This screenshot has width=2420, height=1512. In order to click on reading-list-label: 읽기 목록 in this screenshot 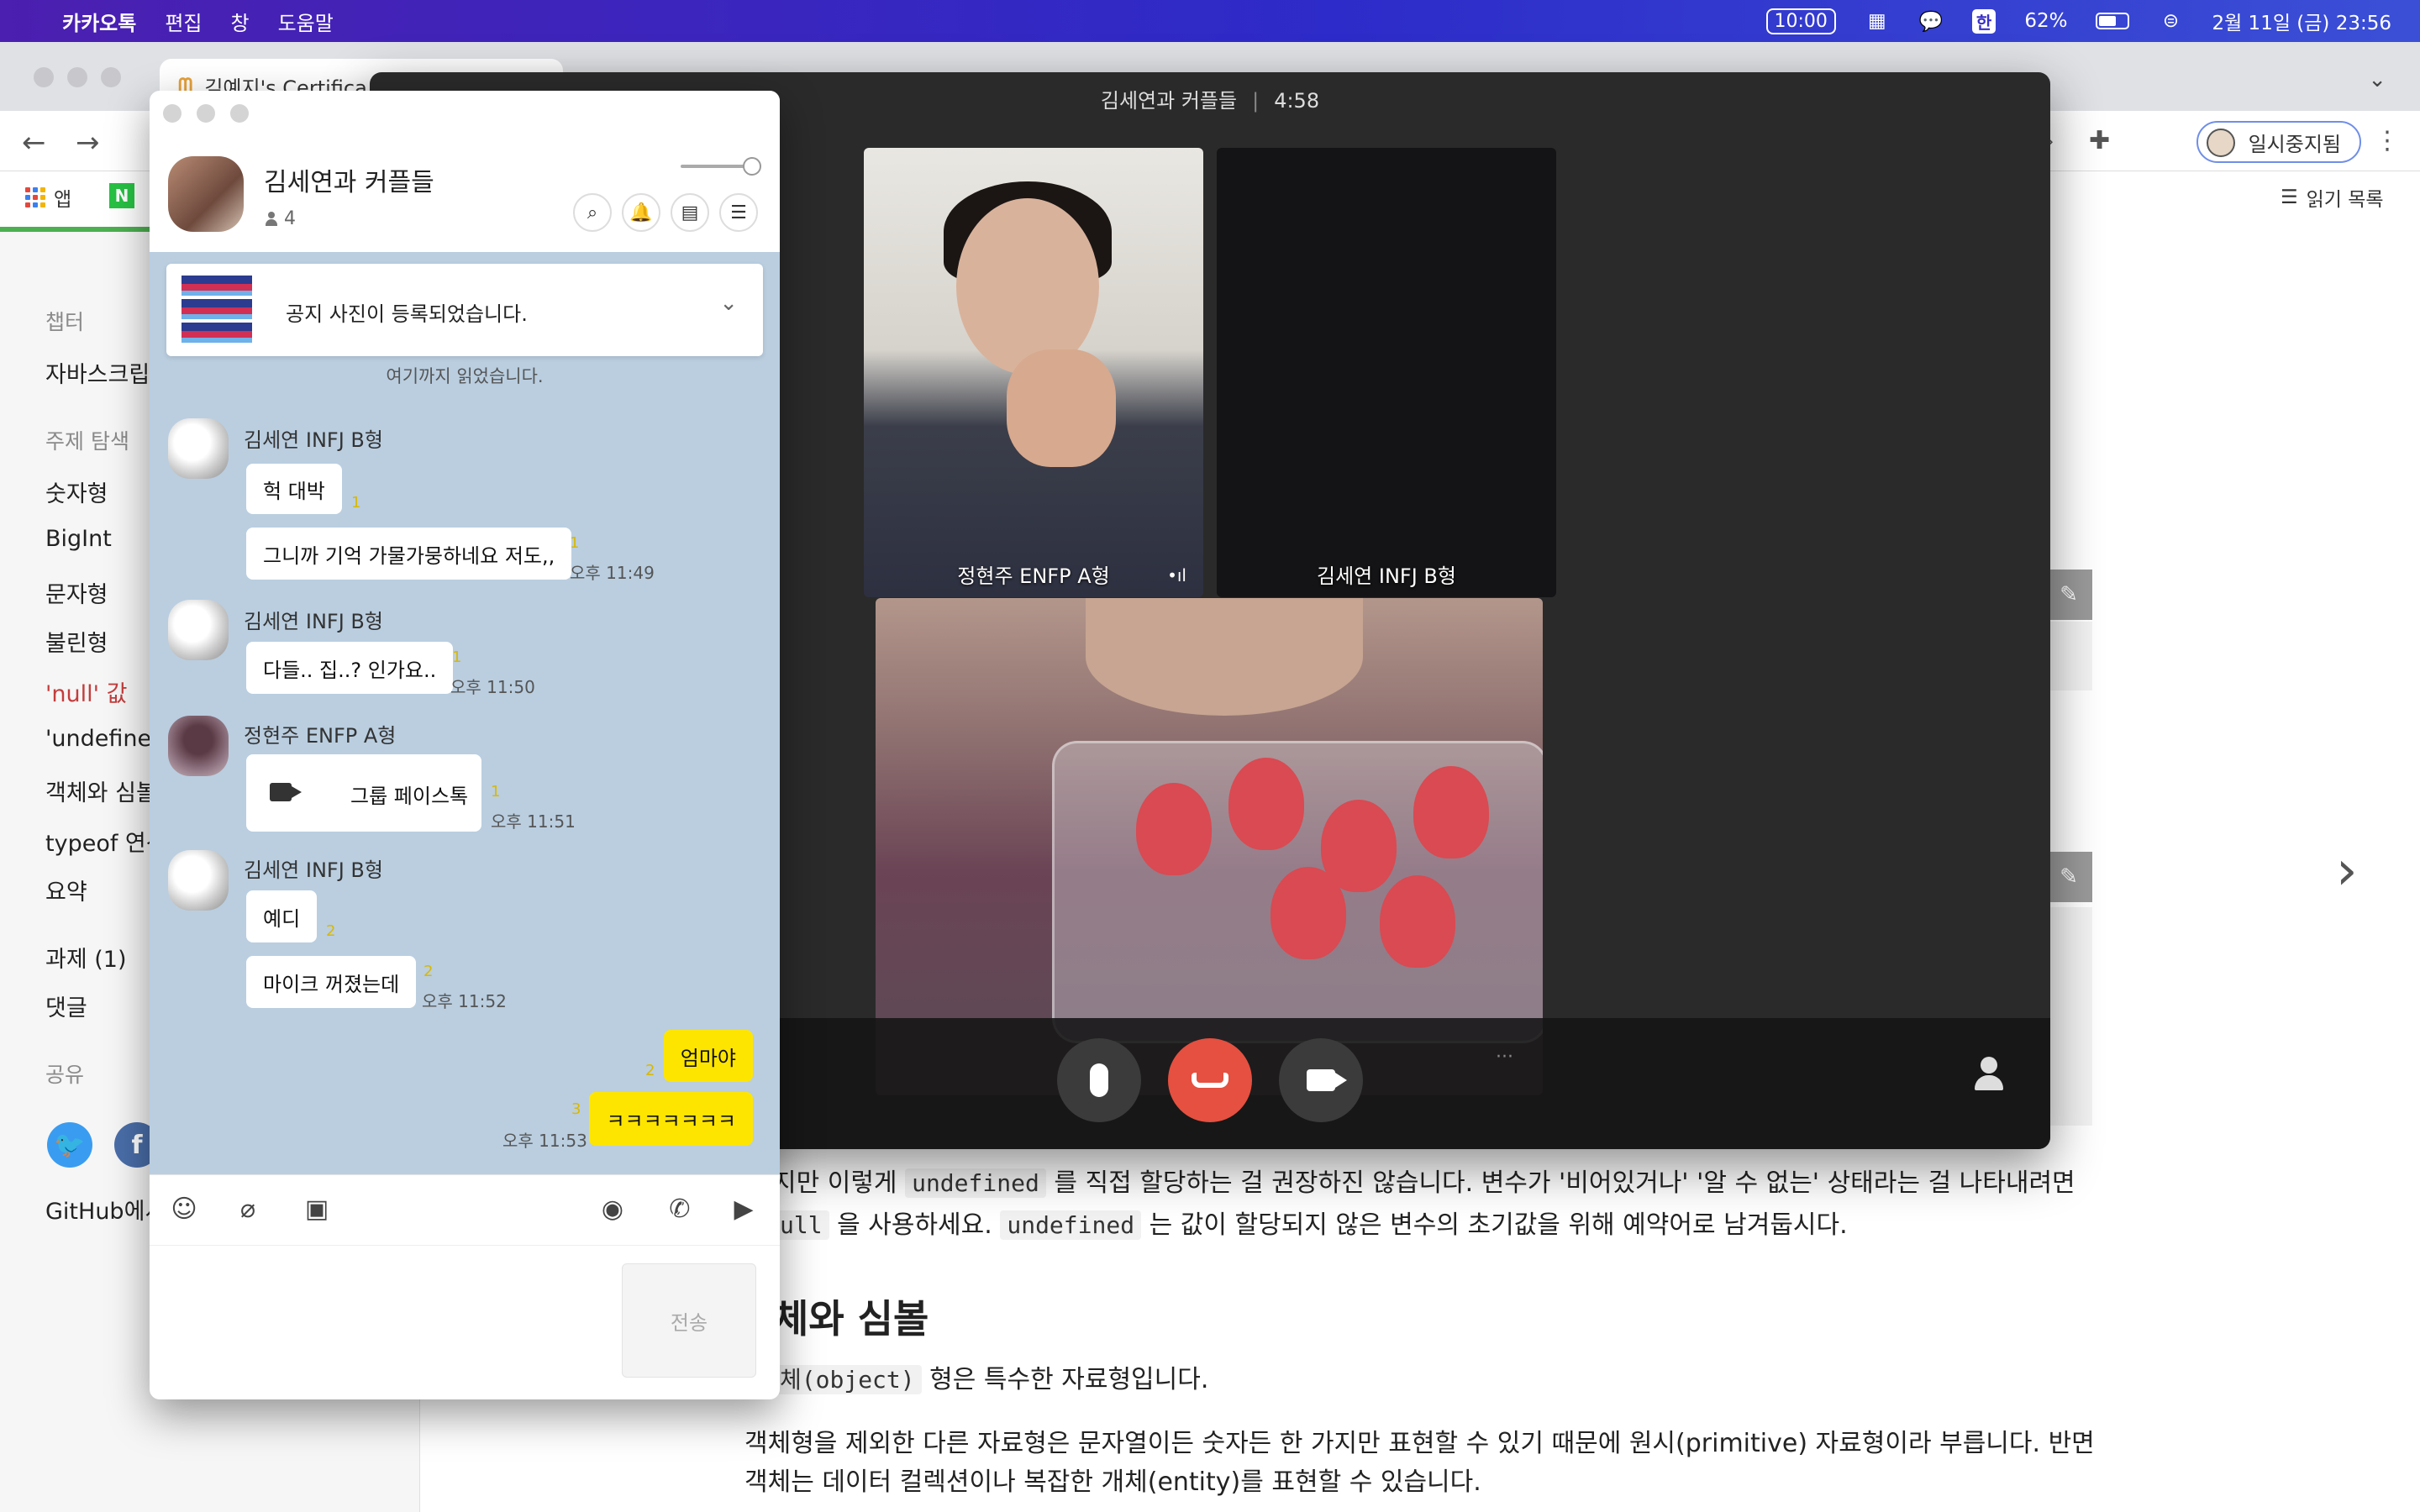, I will do `click(2345, 200)`.